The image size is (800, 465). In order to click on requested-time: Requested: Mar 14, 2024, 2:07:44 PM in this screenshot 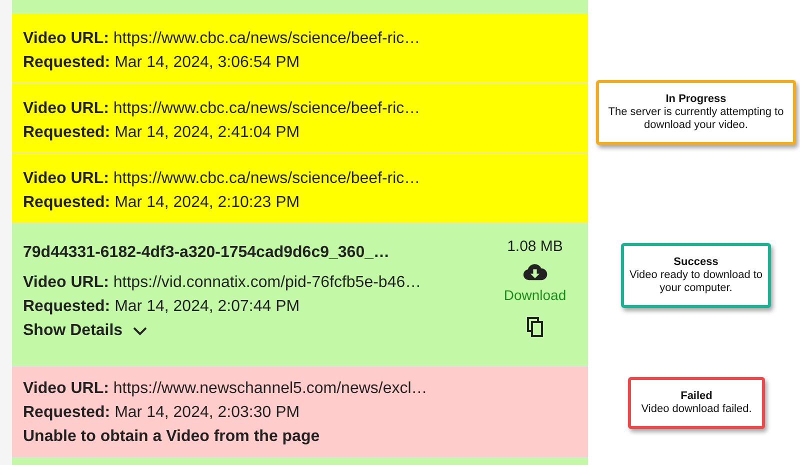, I will do `click(162, 307)`.